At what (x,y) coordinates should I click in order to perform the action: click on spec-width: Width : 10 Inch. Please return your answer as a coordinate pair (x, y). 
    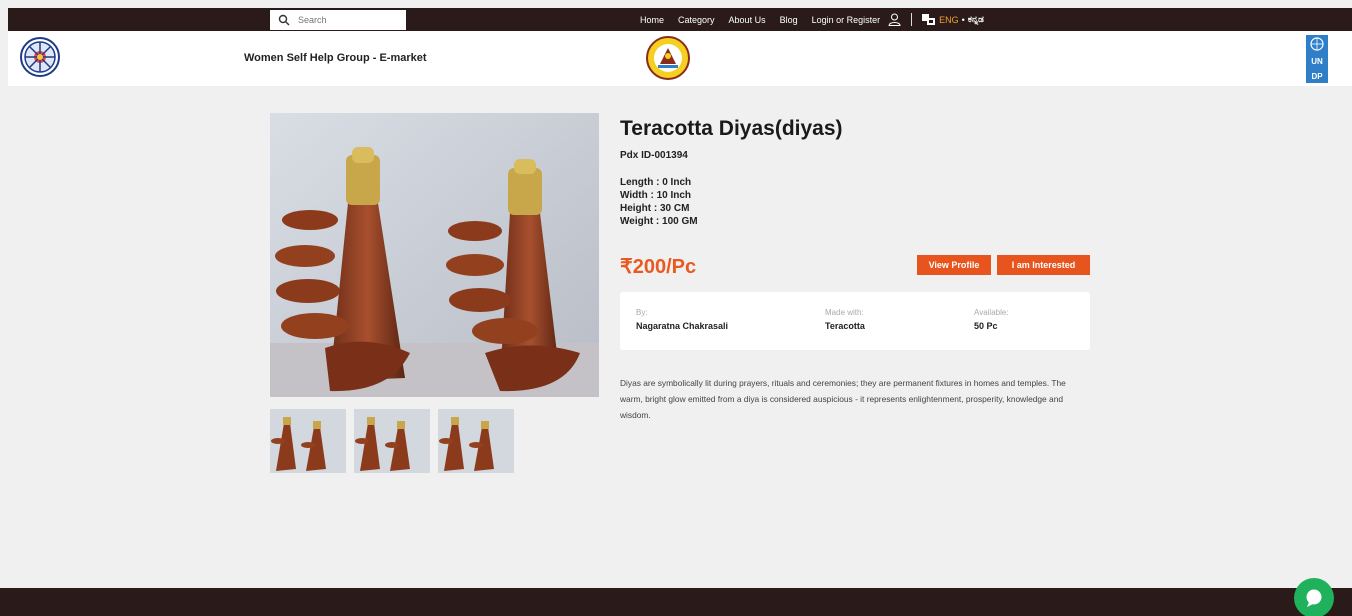
    Looking at the image, I should click on (656, 195).